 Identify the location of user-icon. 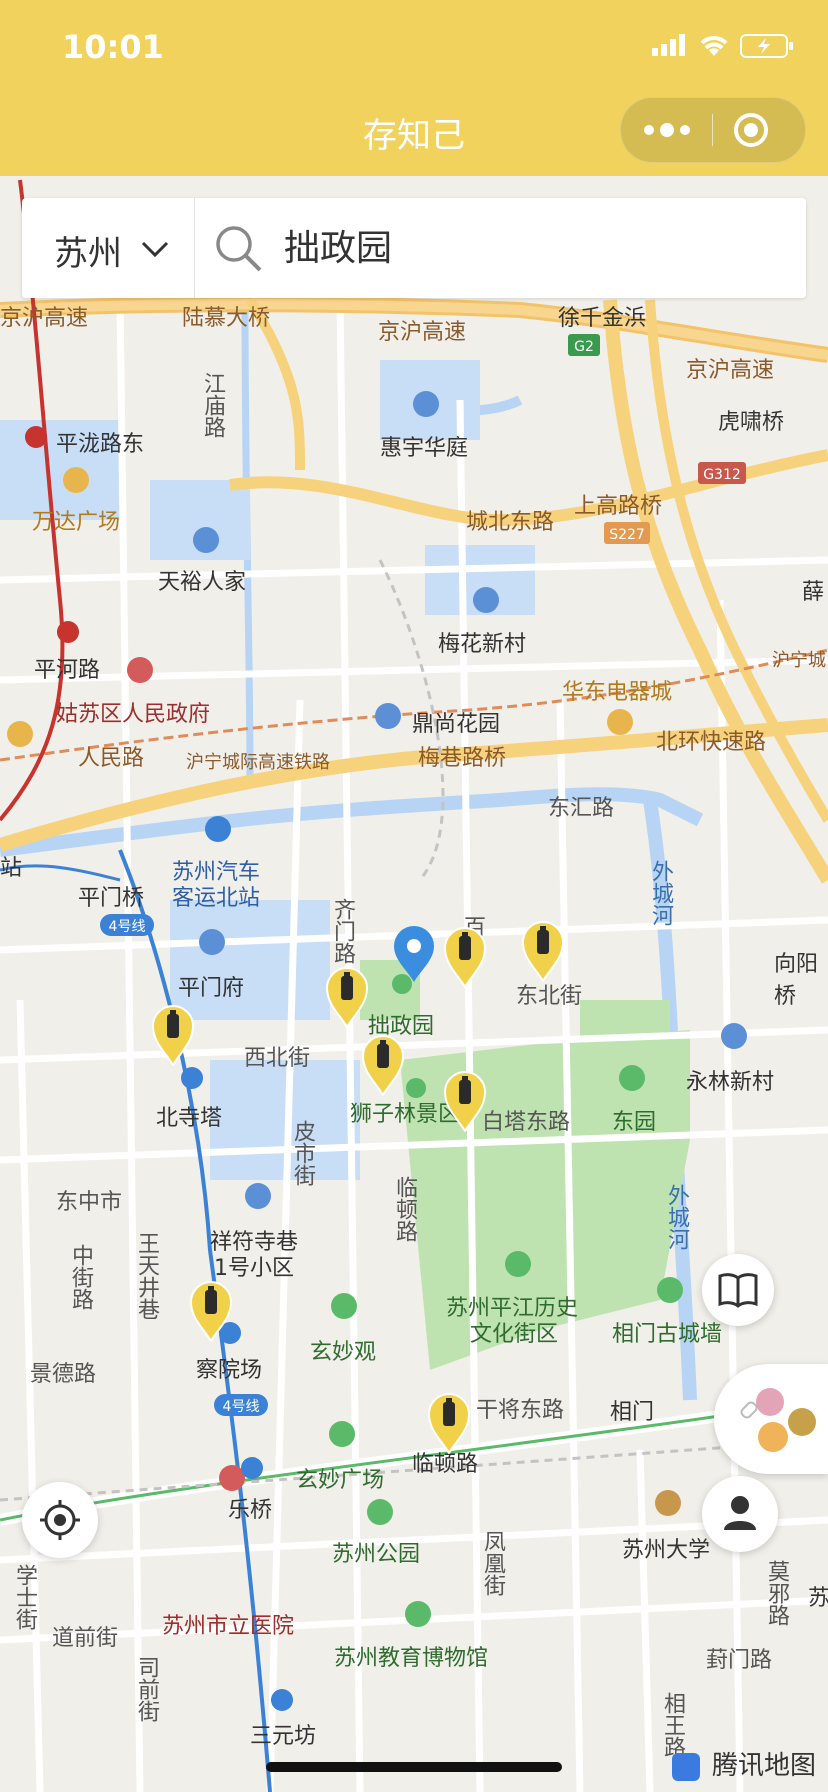
(740, 1513).